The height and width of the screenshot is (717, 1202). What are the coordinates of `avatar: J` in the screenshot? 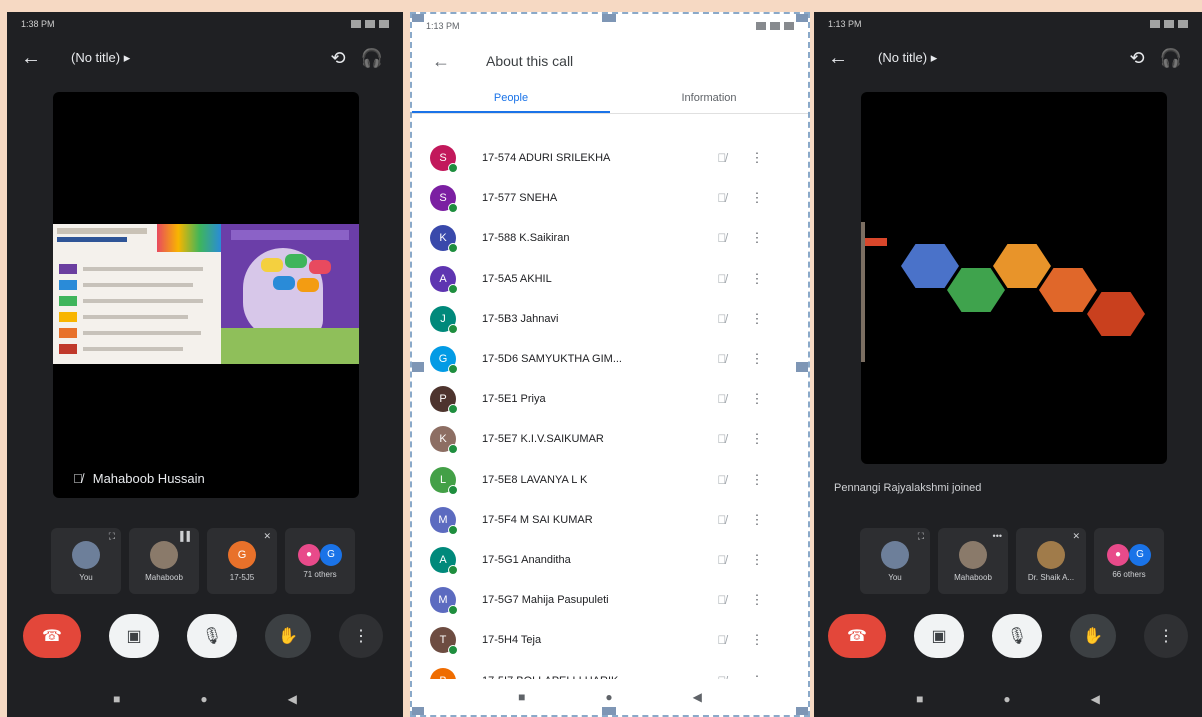 It's located at (444, 319).